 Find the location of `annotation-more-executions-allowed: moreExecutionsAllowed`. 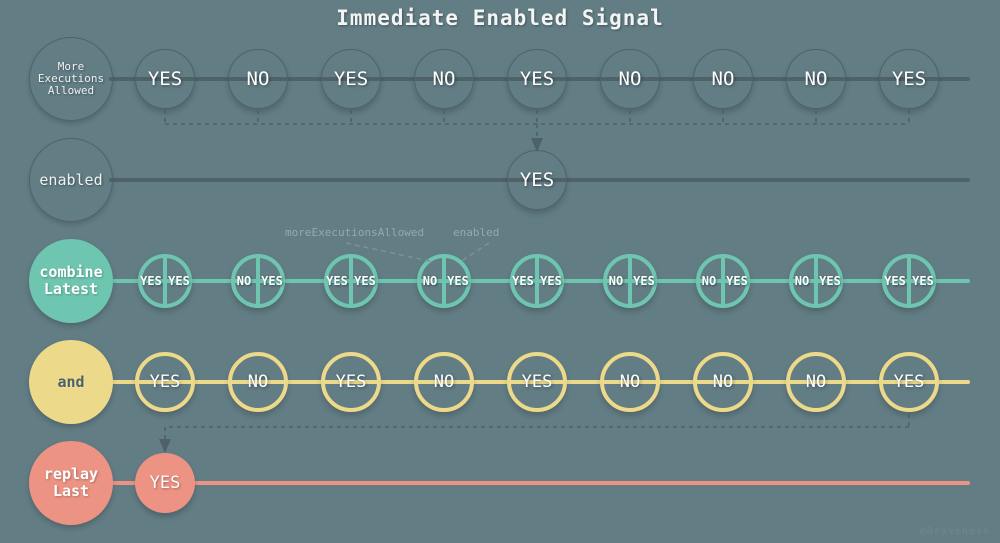

annotation-more-executions-allowed: moreExecutionsAllowed is located at coordinates (355, 232).